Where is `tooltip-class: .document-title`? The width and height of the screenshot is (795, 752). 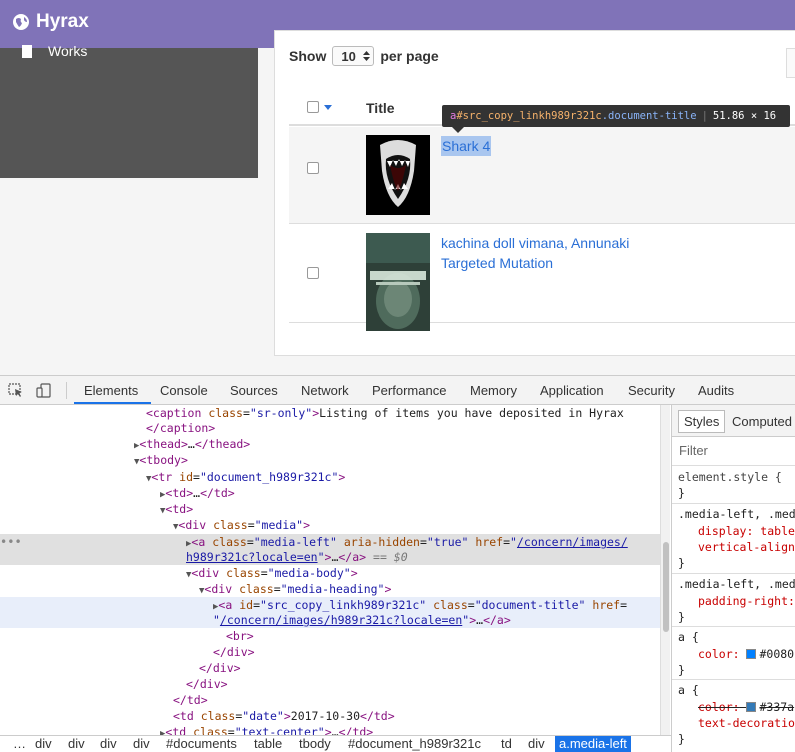 tooltip-class: .document-title is located at coordinates (649, 116).